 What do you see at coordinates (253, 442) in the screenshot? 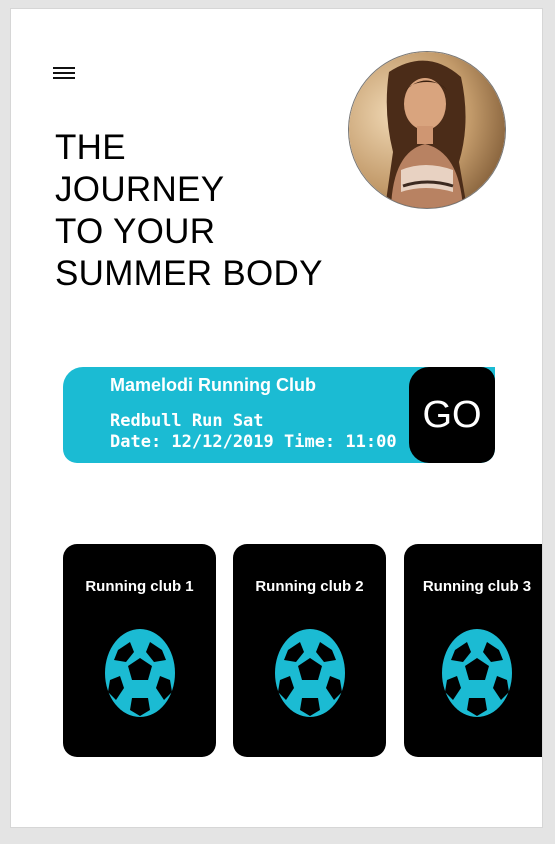
I see `event-details: Date: 12/12/2019 Time: 11:00` at bounding box center [253, 442].